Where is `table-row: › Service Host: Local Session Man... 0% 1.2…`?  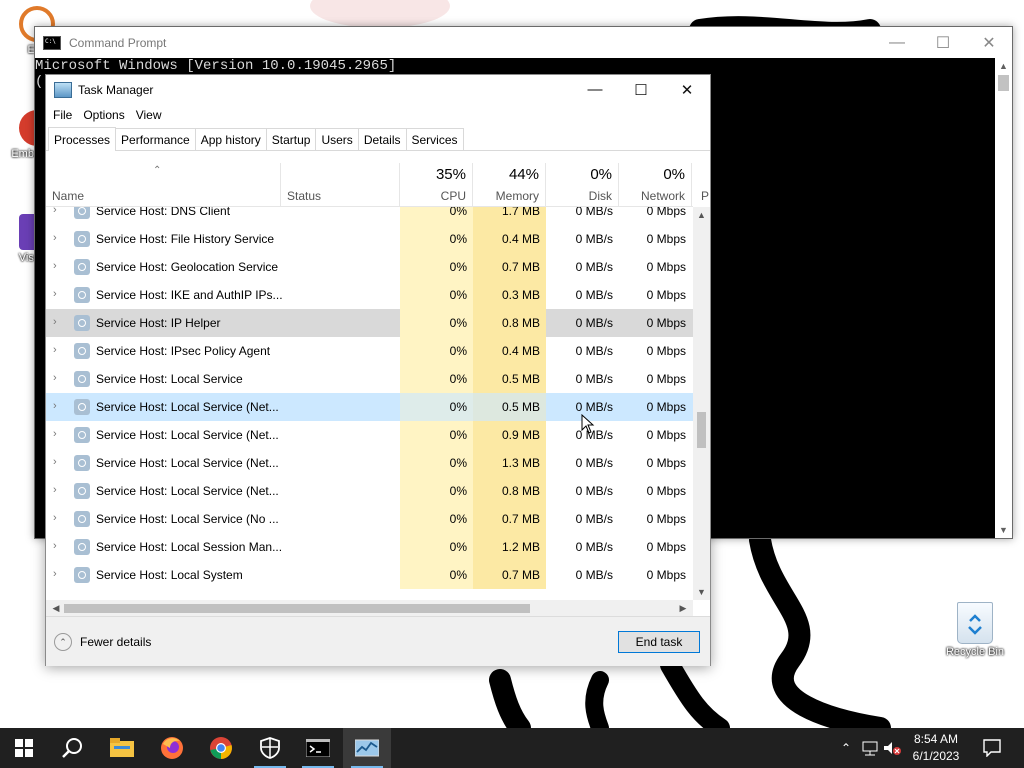 table-row: › Service Host: Local Session Man... 0% 1.2… is located at coordinates (369, 547).